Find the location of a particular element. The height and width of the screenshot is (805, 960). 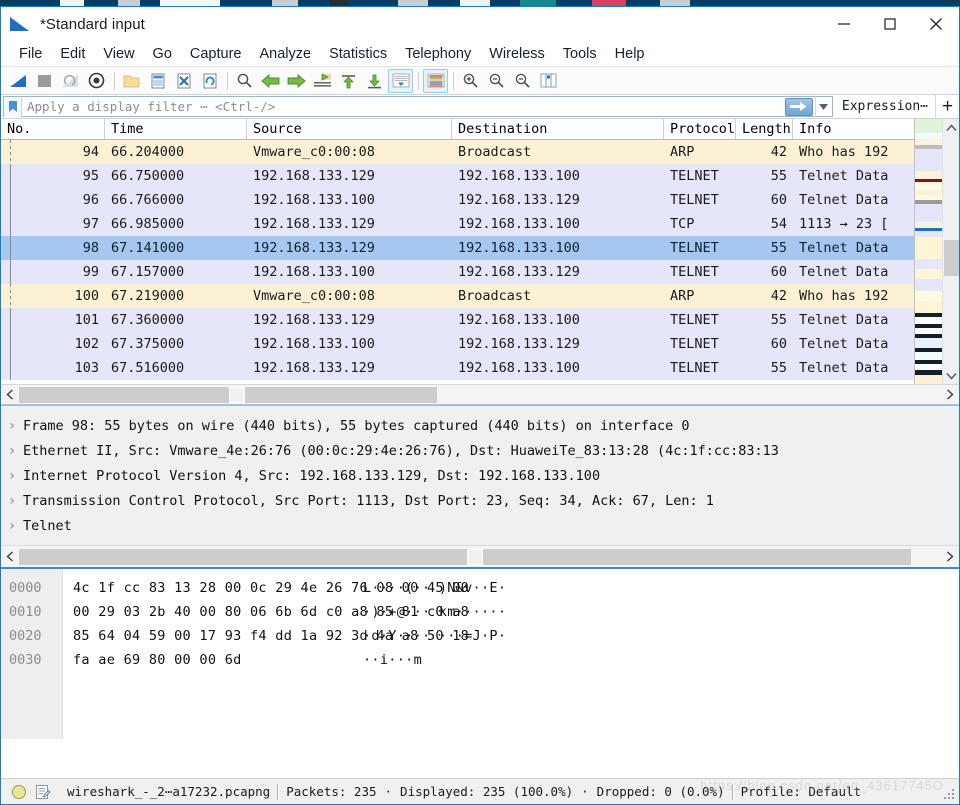

cell-time: 67.219000 is located at coordinates (148, 296).